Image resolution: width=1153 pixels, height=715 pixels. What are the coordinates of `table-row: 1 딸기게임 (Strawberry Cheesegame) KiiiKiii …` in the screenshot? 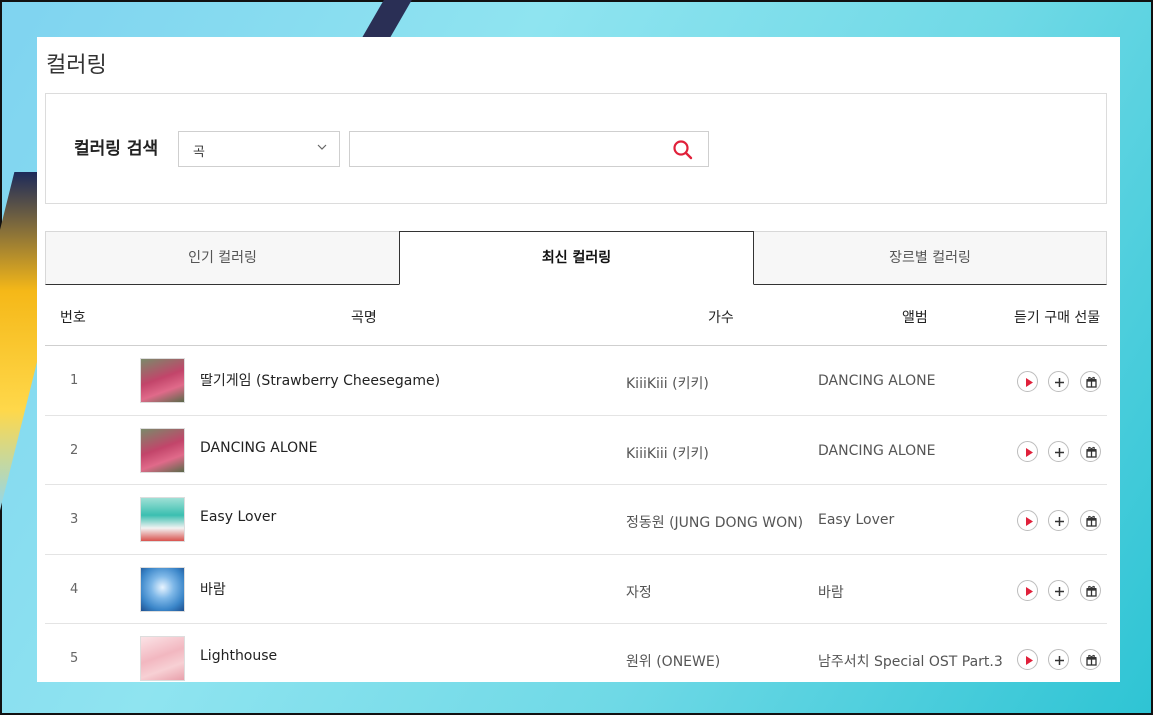 It's located at (576, 381).